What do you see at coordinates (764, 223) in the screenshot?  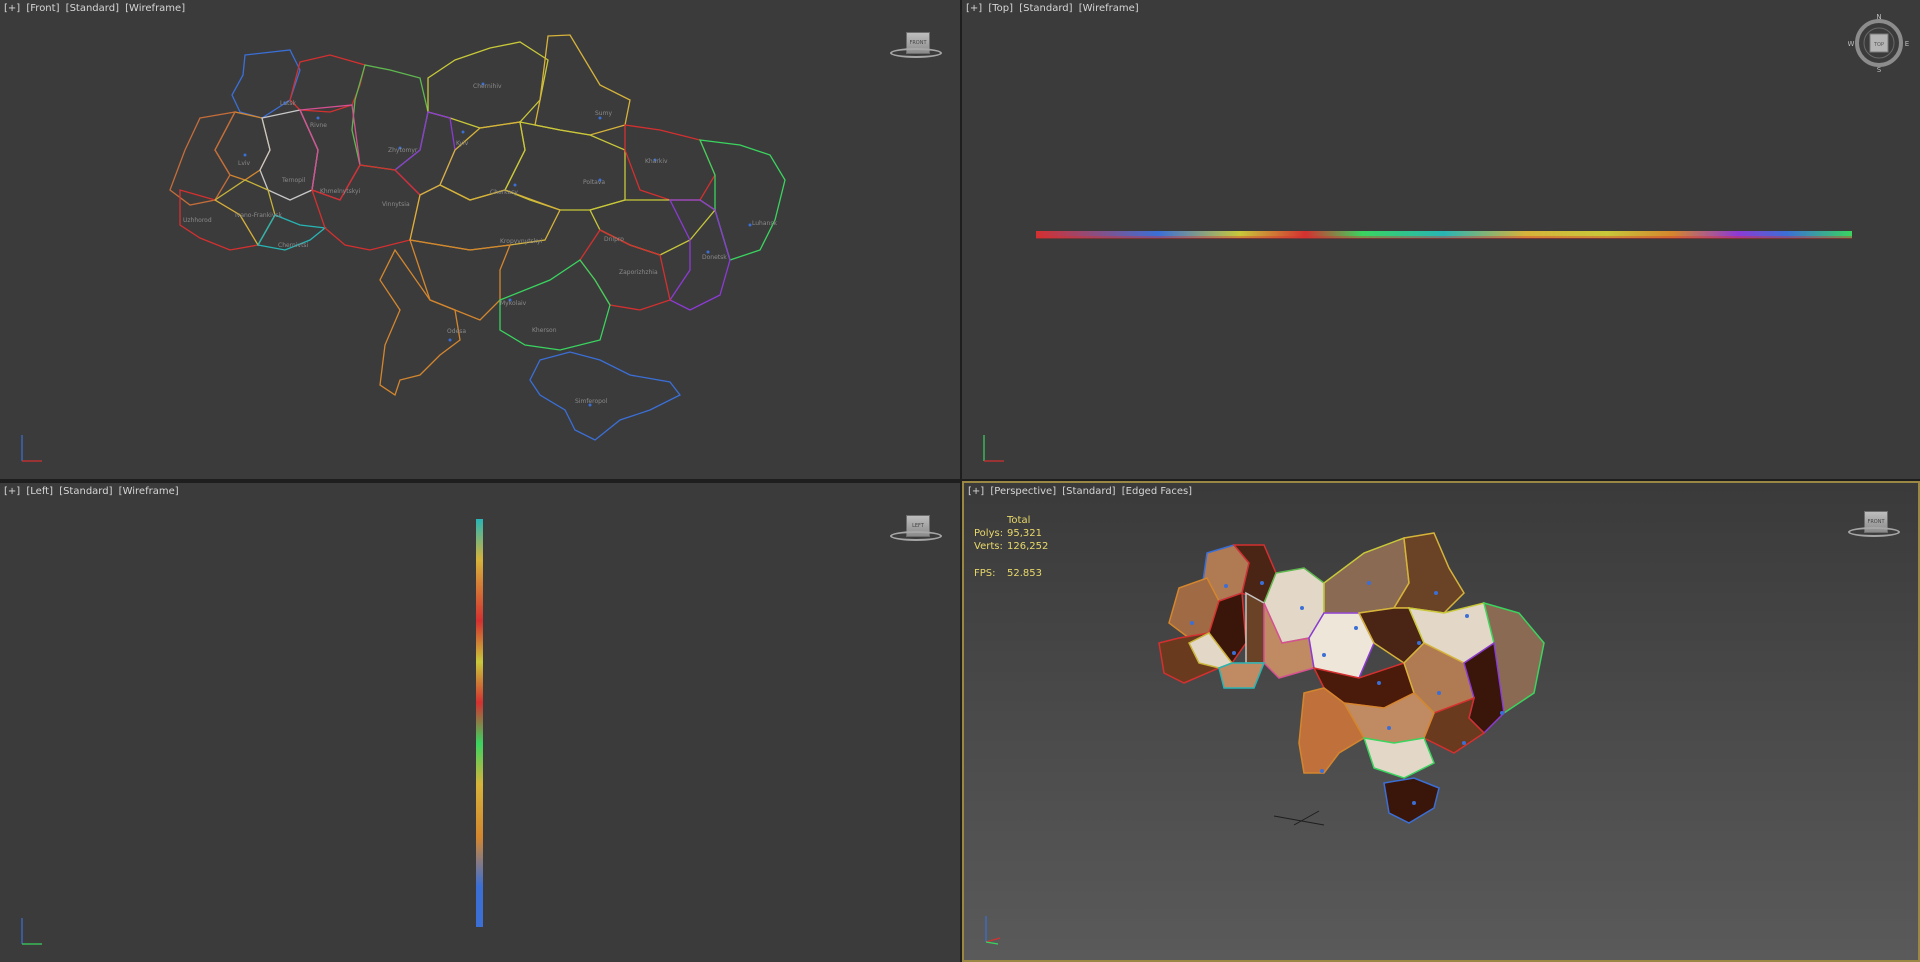 I see `region-label: Luhansk` at bounding box center [764, 223].